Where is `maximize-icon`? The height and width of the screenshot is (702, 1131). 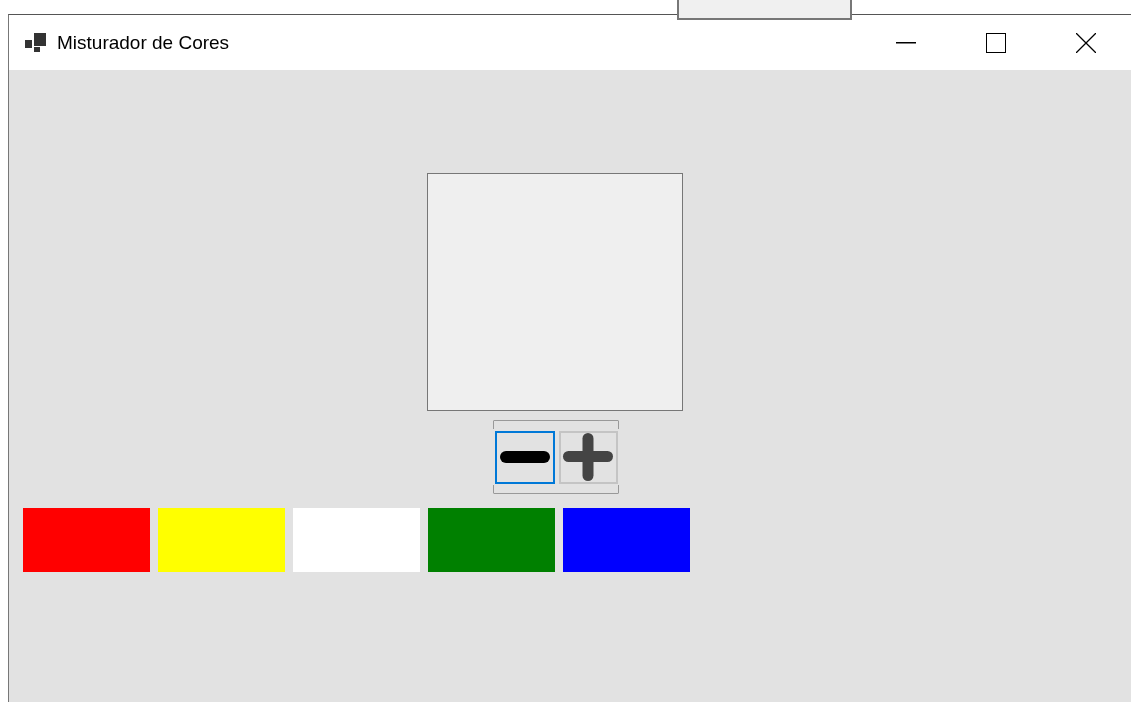 maximize-icon is located at coordinates (996, 42).